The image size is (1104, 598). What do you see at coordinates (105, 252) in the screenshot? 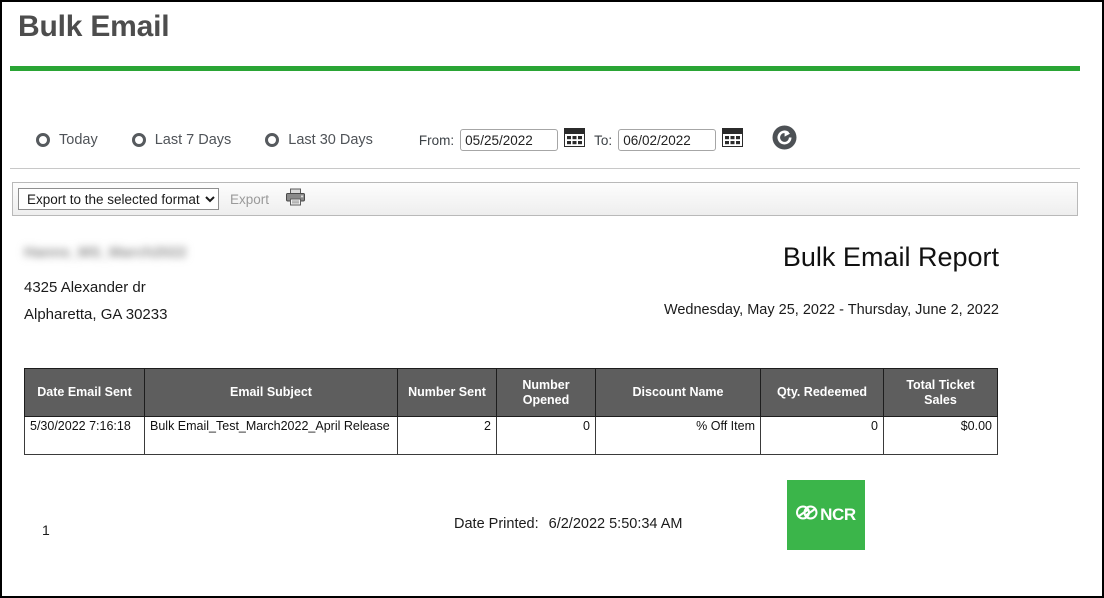
I see `organization-name-redacted: Hanns_MS_March2022` at bounding box center [105, 252].